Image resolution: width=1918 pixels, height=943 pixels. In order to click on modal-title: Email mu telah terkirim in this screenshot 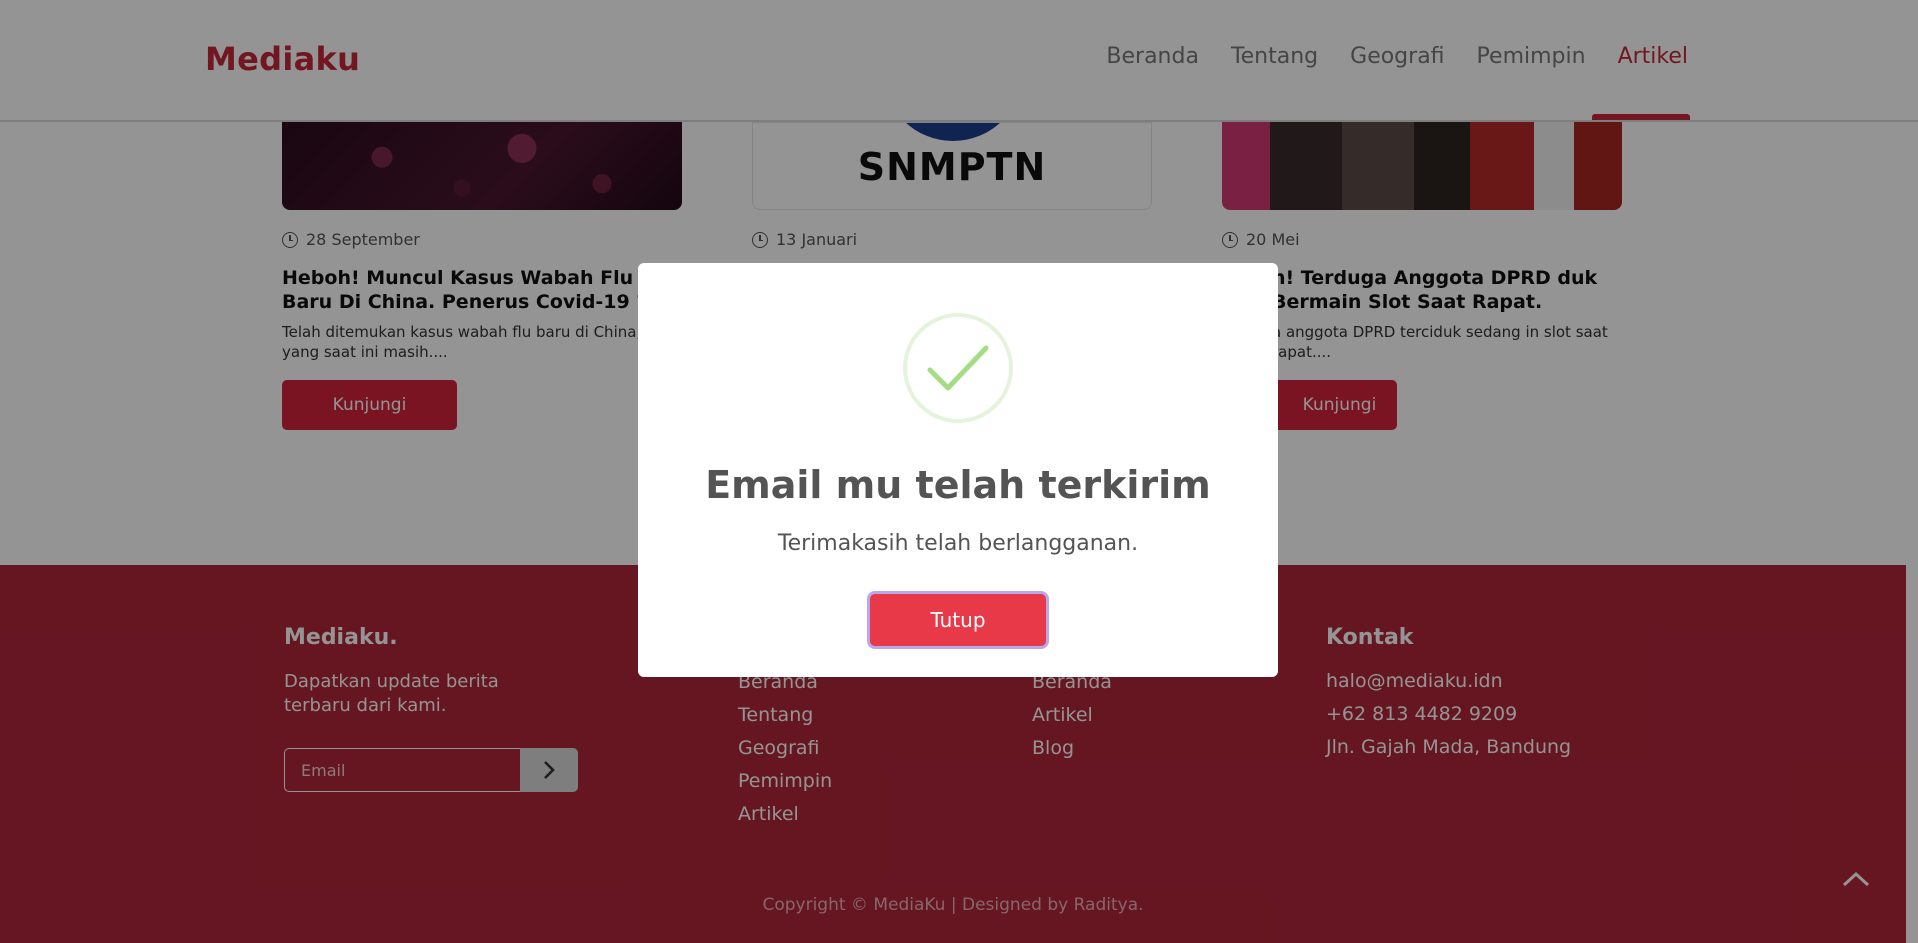, I will do `click(958, 485)`.